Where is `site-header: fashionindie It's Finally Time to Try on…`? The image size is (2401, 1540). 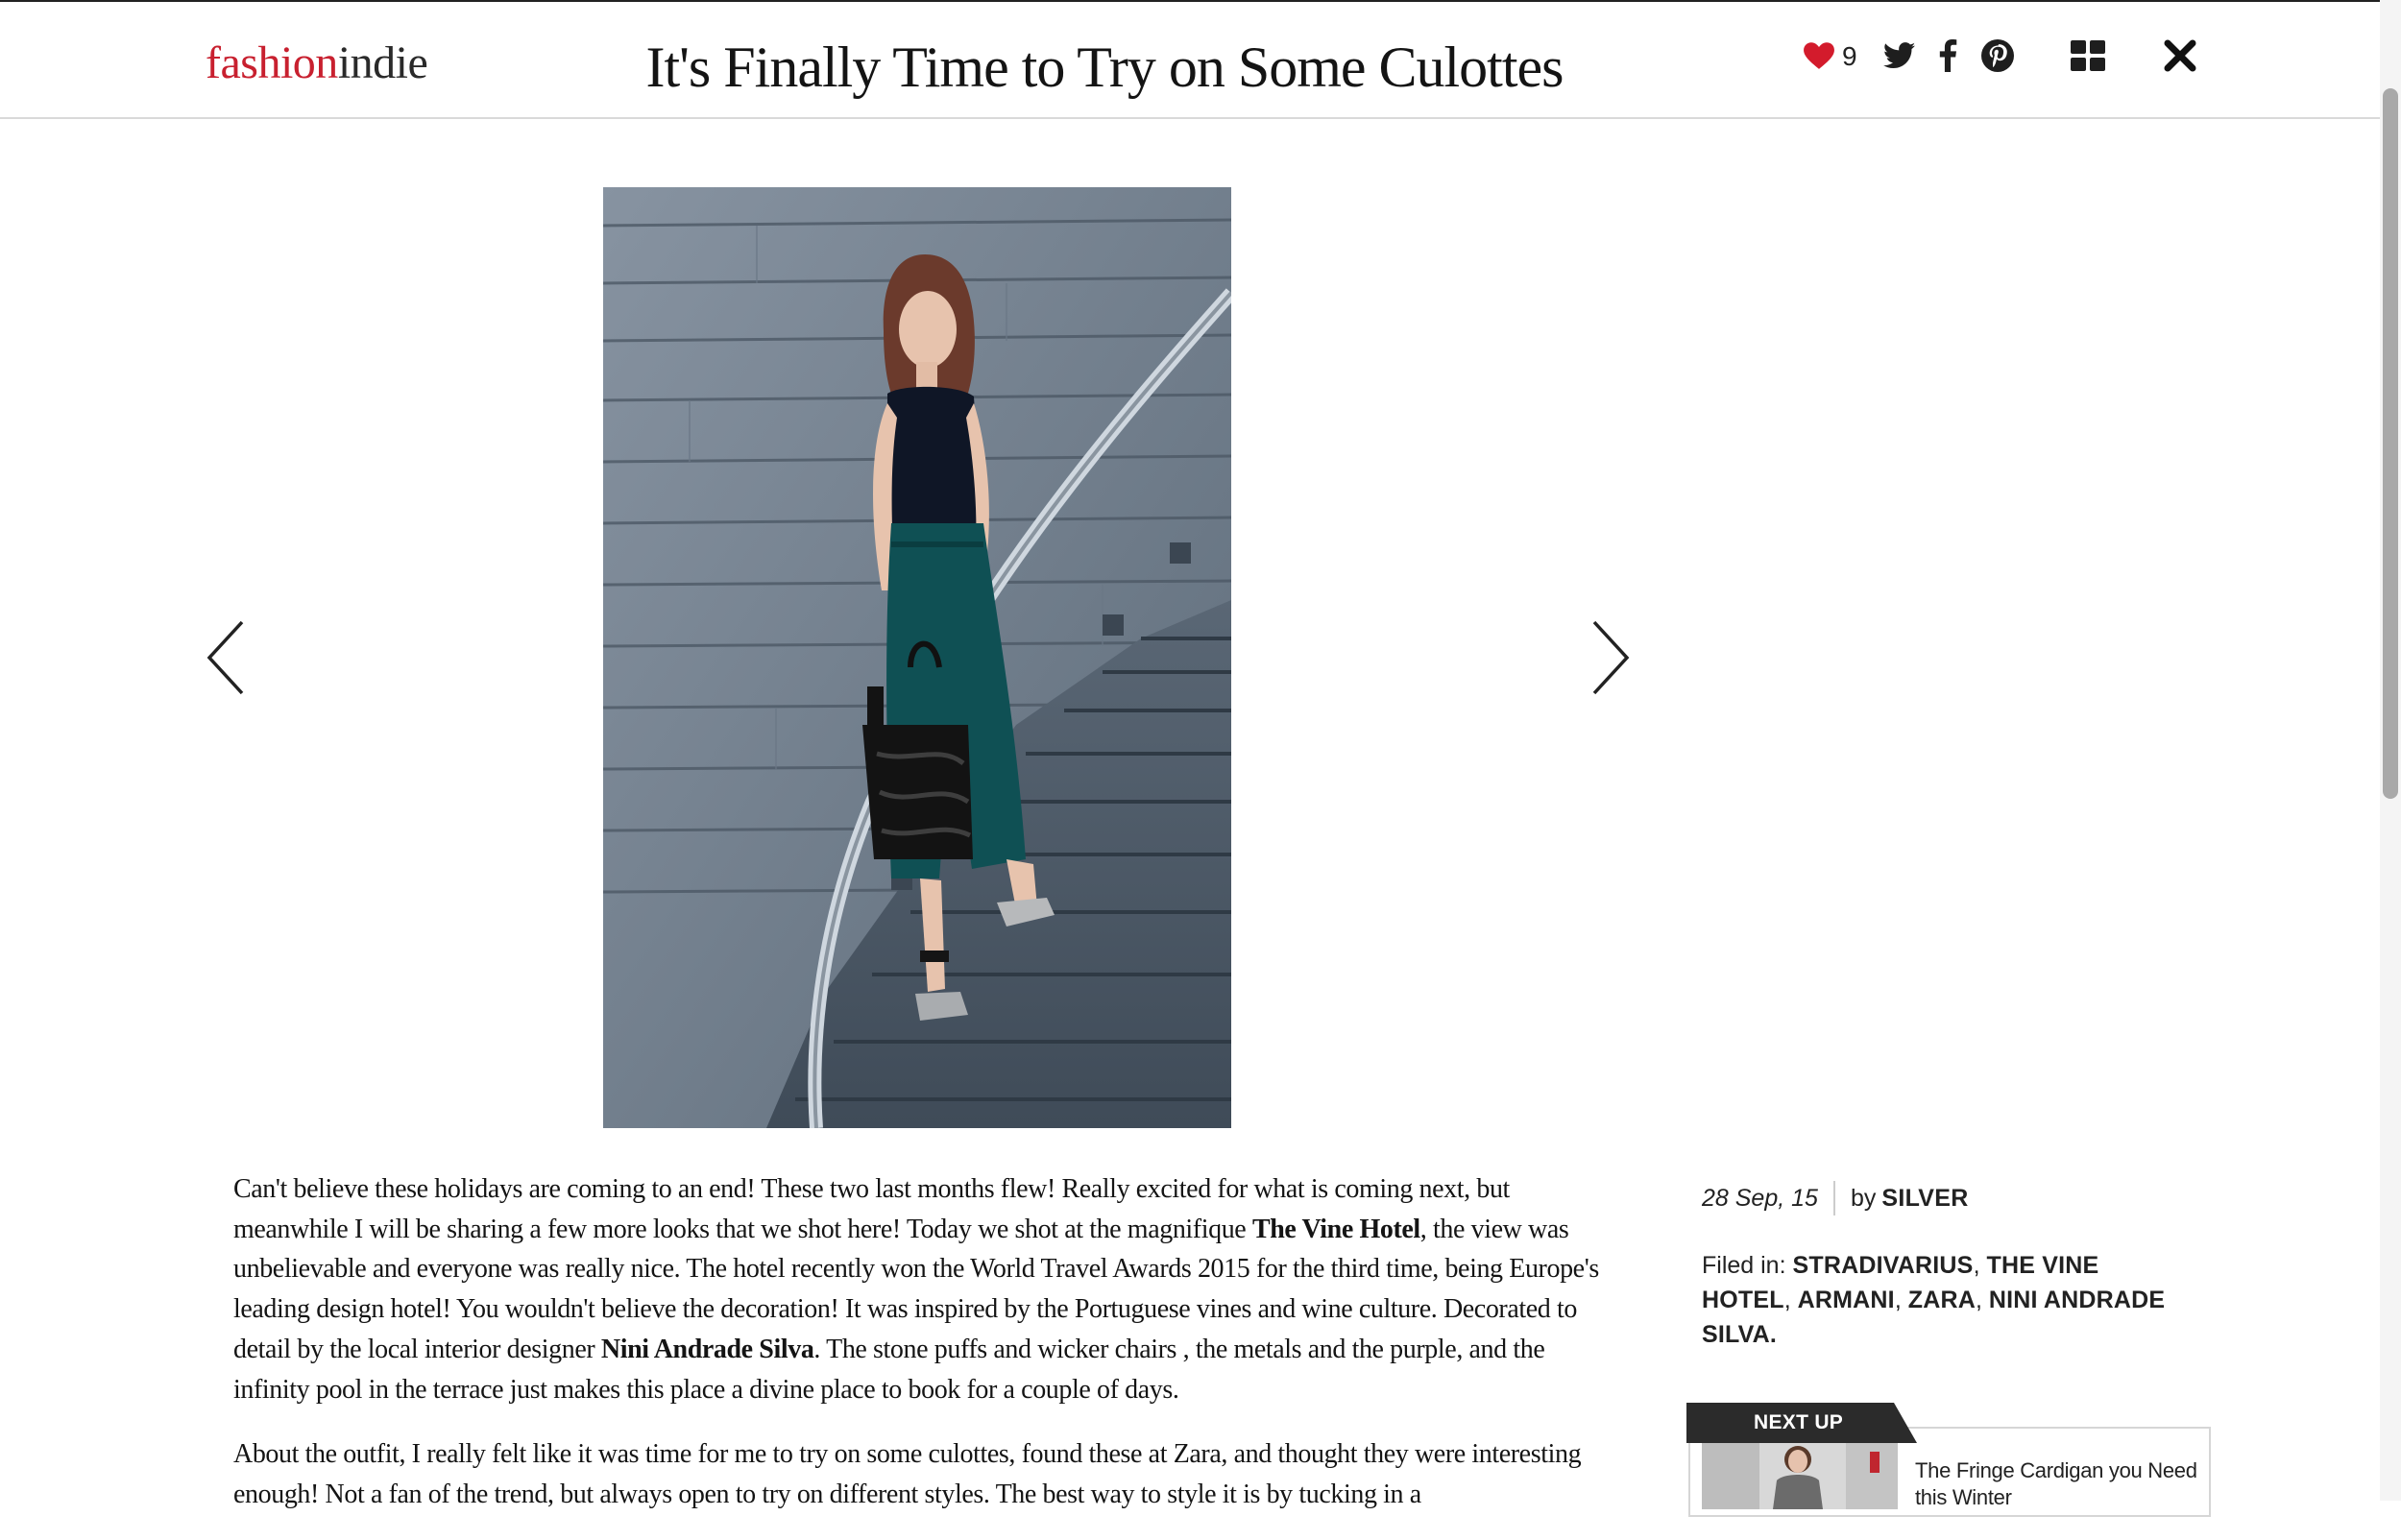 site-header: fashionindie It's Finally Time to Try on… is located at coordinates (1190, 60).